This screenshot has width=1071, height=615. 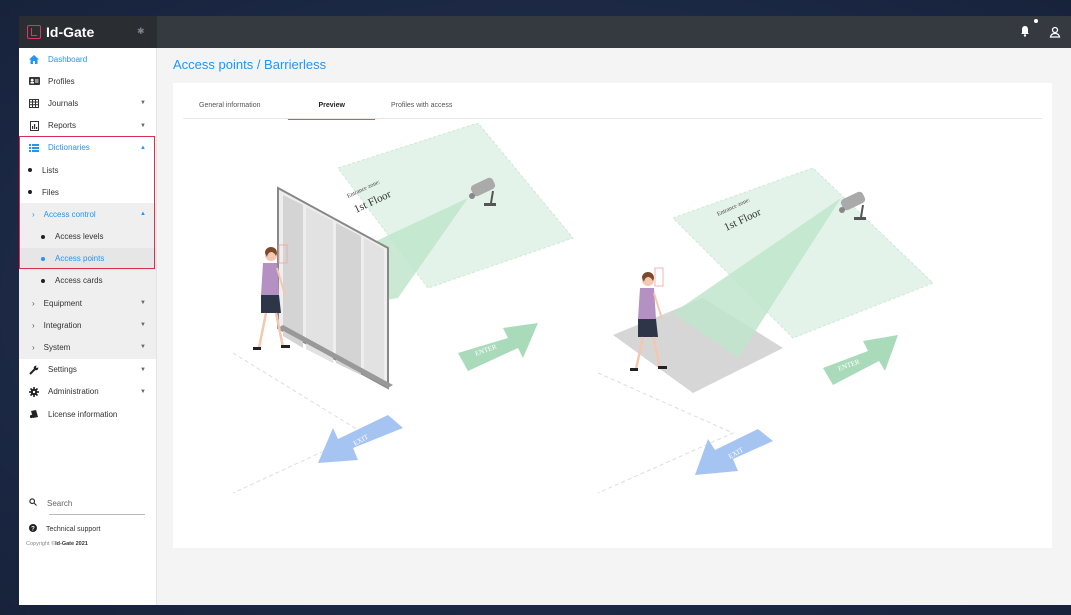 What do you see at coordinates (734, 452) in the screenshot?
I see `exit-arrow-right: EXIT` at bounding box center [734, 452].